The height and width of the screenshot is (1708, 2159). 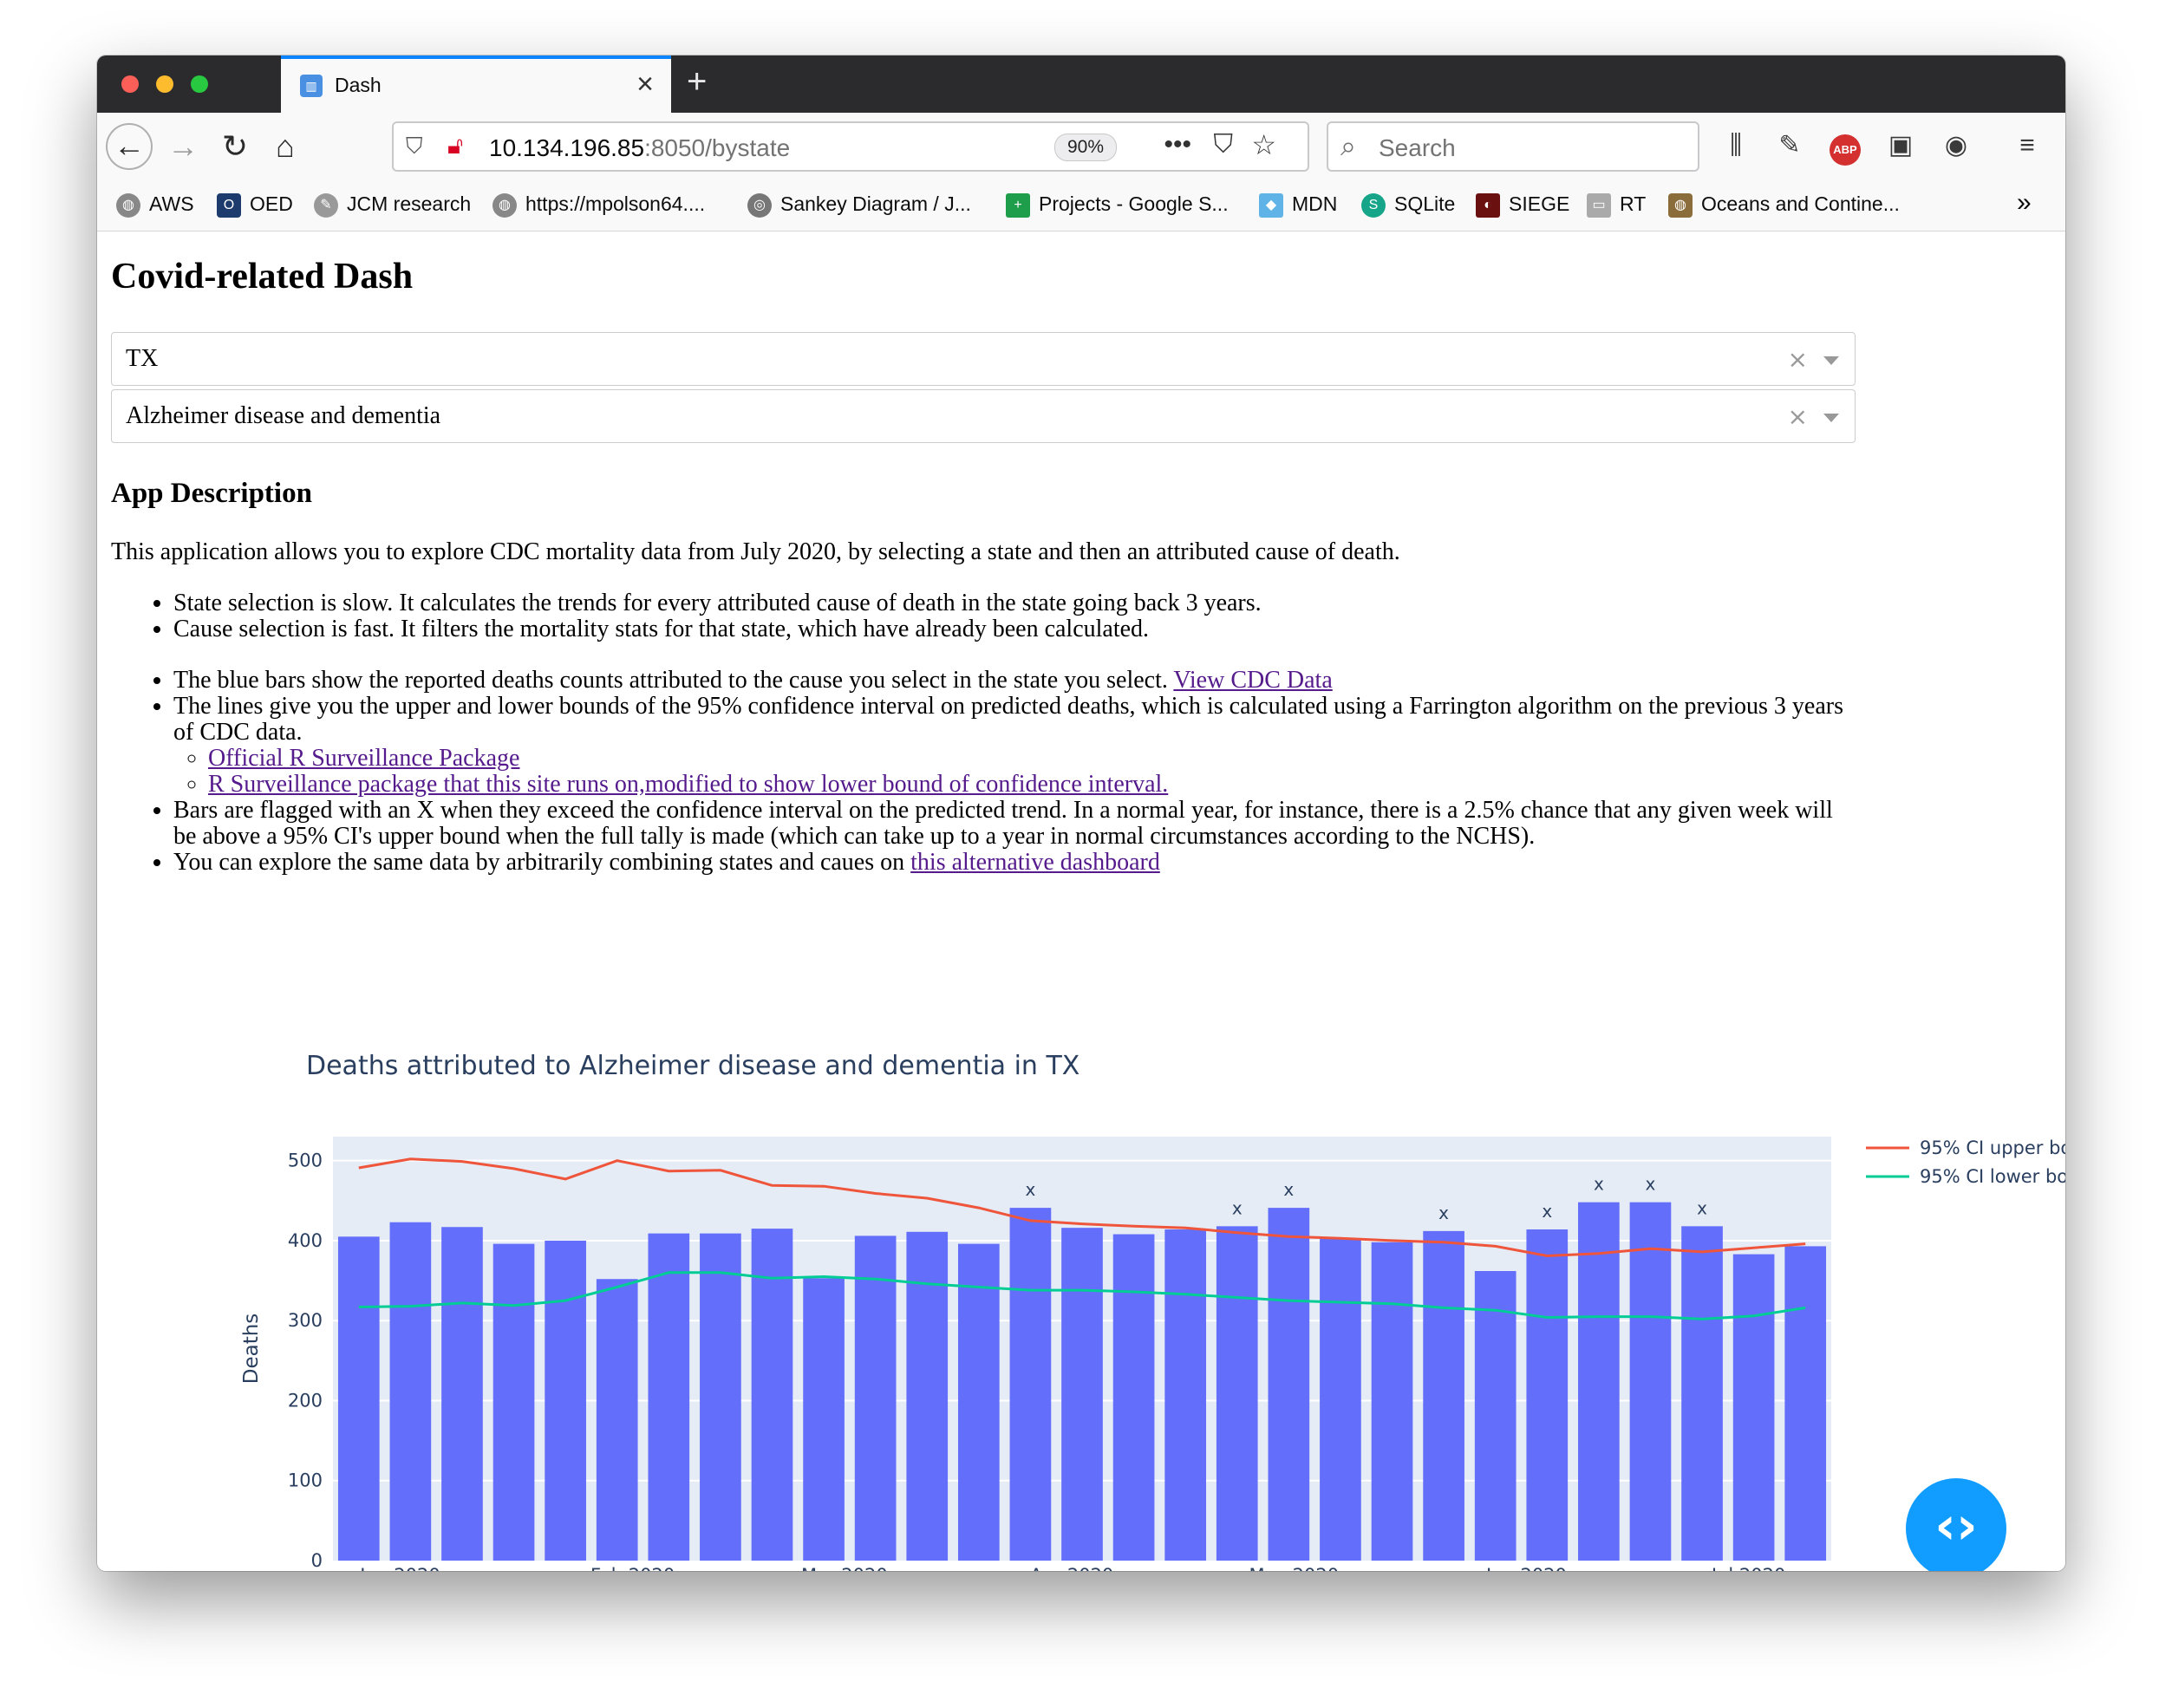 What do you see at coordinates (1680, 205) in the screenshot?
I see `oceans-icon: ◍` at bounding box center [1680, 205].